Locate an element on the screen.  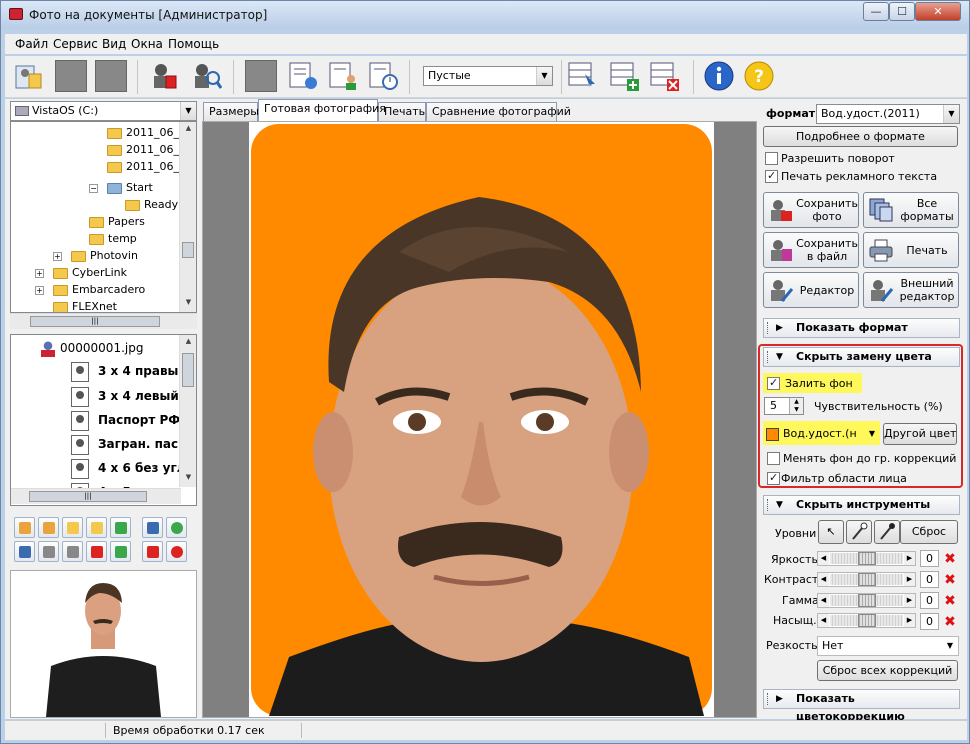
color-replace-section: ▼ Скрыть замену цвета is located at coordinates (861, 357).